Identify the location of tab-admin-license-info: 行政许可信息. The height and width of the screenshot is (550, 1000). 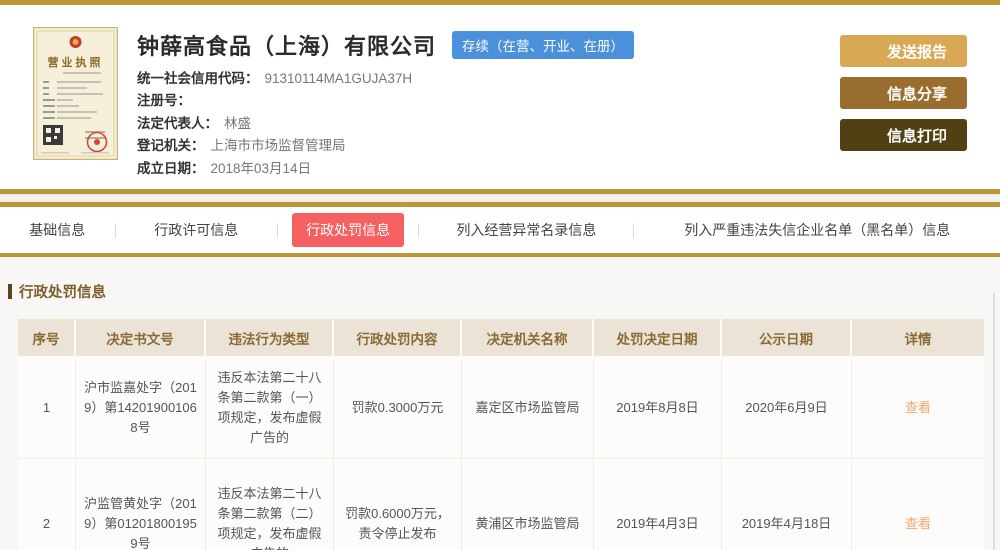
(196, 230).